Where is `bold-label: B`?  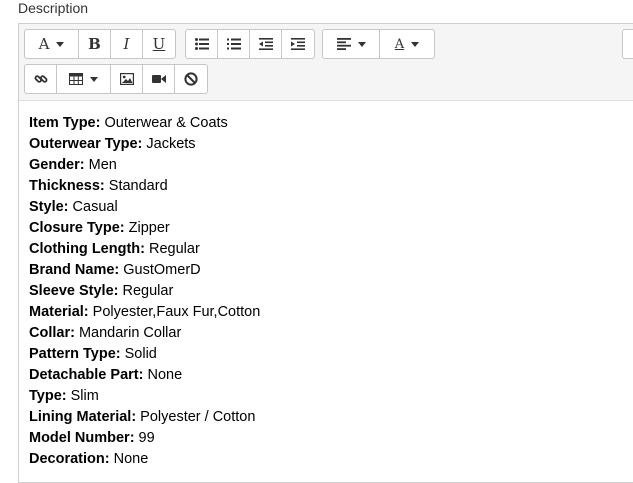
bold-label: B is located at coordinates (94, 44).